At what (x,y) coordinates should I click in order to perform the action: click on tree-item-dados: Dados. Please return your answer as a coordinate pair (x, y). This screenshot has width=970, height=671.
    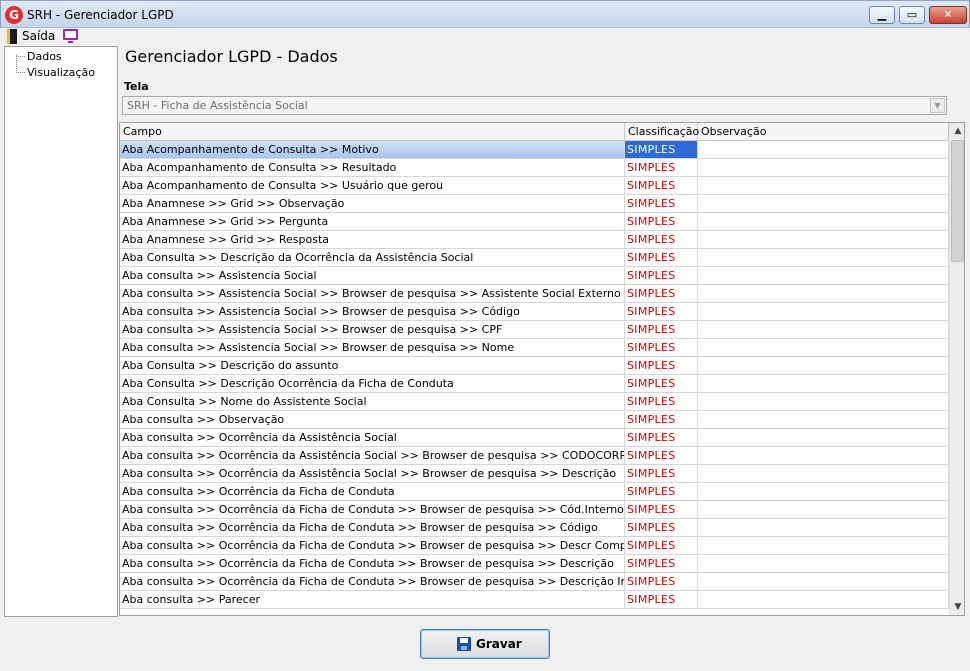
    Looking at the image, I should click on (44, 56).